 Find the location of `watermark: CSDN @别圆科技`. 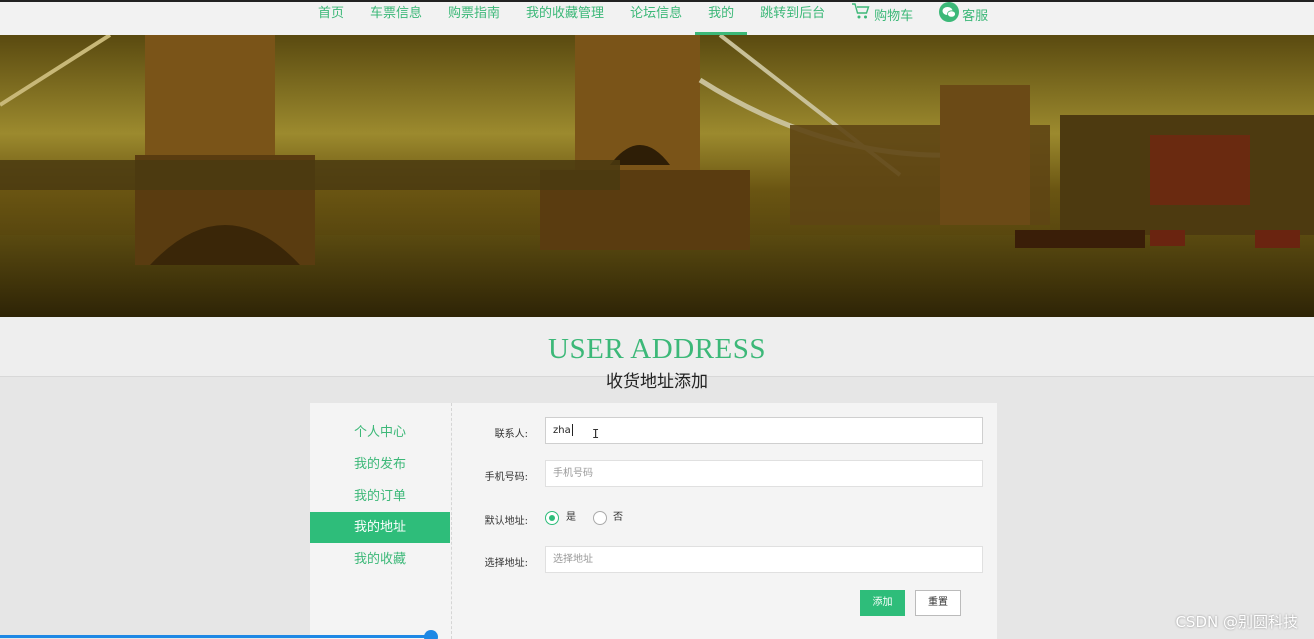

watermark: CSDN @别圆科技 is located at coordinates (1236, 622).